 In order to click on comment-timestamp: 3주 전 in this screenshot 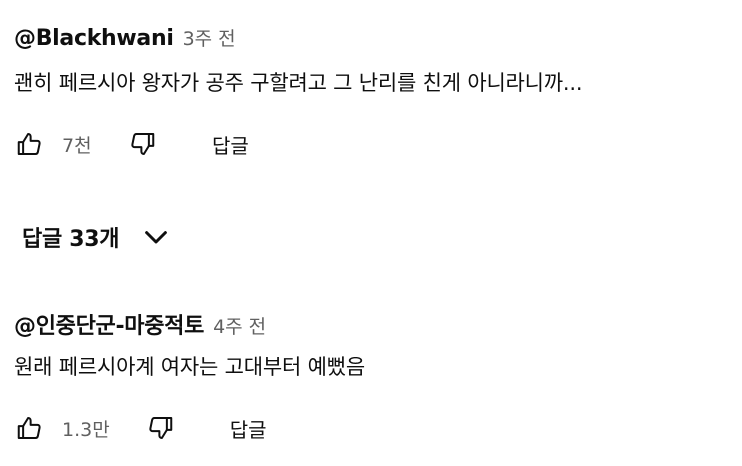, I will do `click(209, 37)`.